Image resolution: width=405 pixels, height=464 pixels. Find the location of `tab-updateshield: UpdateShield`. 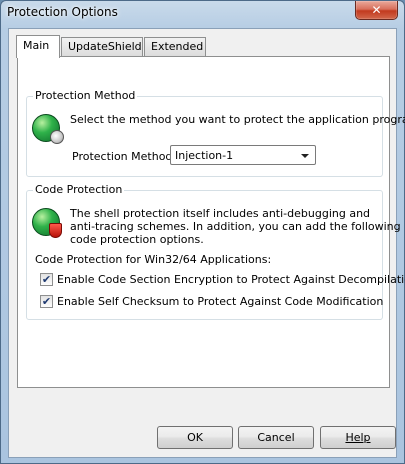

tab-updateshield: UpdateShield is located at coordinates (102, 46).